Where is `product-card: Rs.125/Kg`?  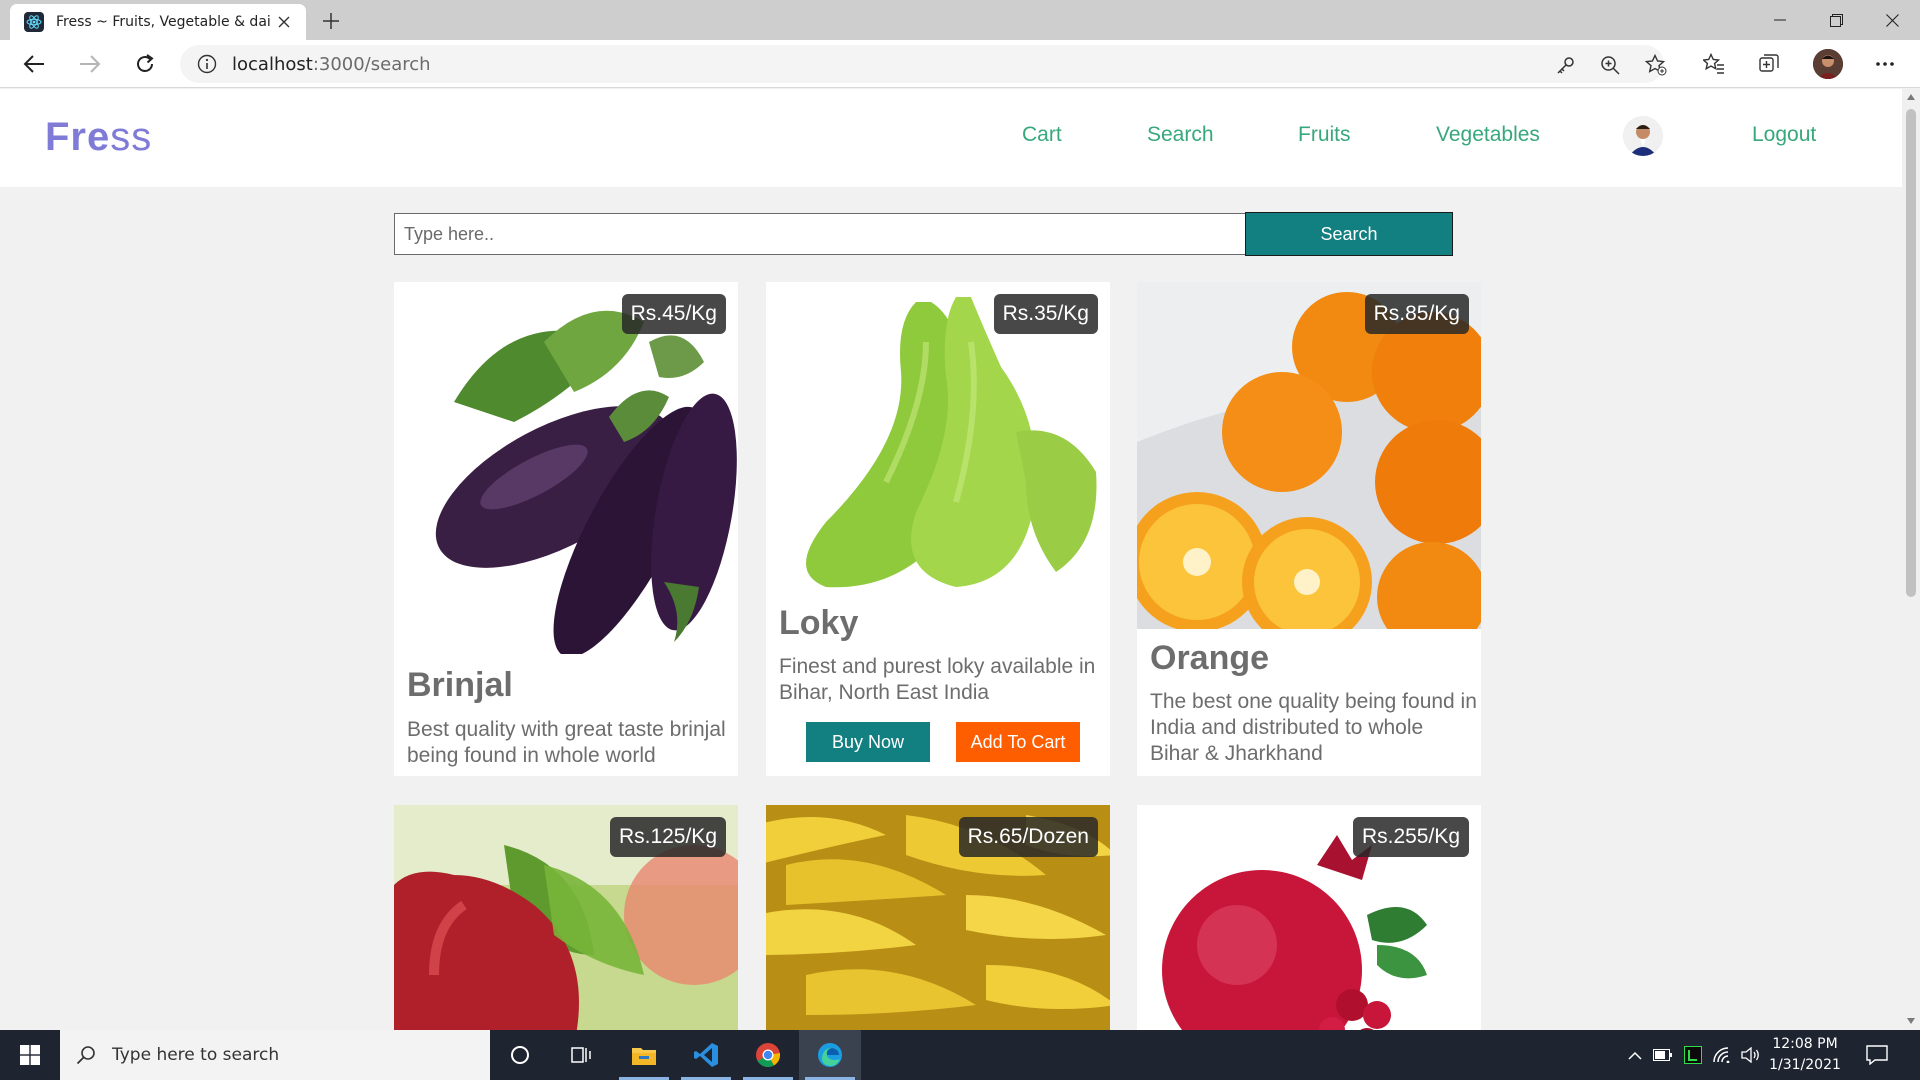 product-card: Rs.125/Kg is located at coordinates (566, 917).